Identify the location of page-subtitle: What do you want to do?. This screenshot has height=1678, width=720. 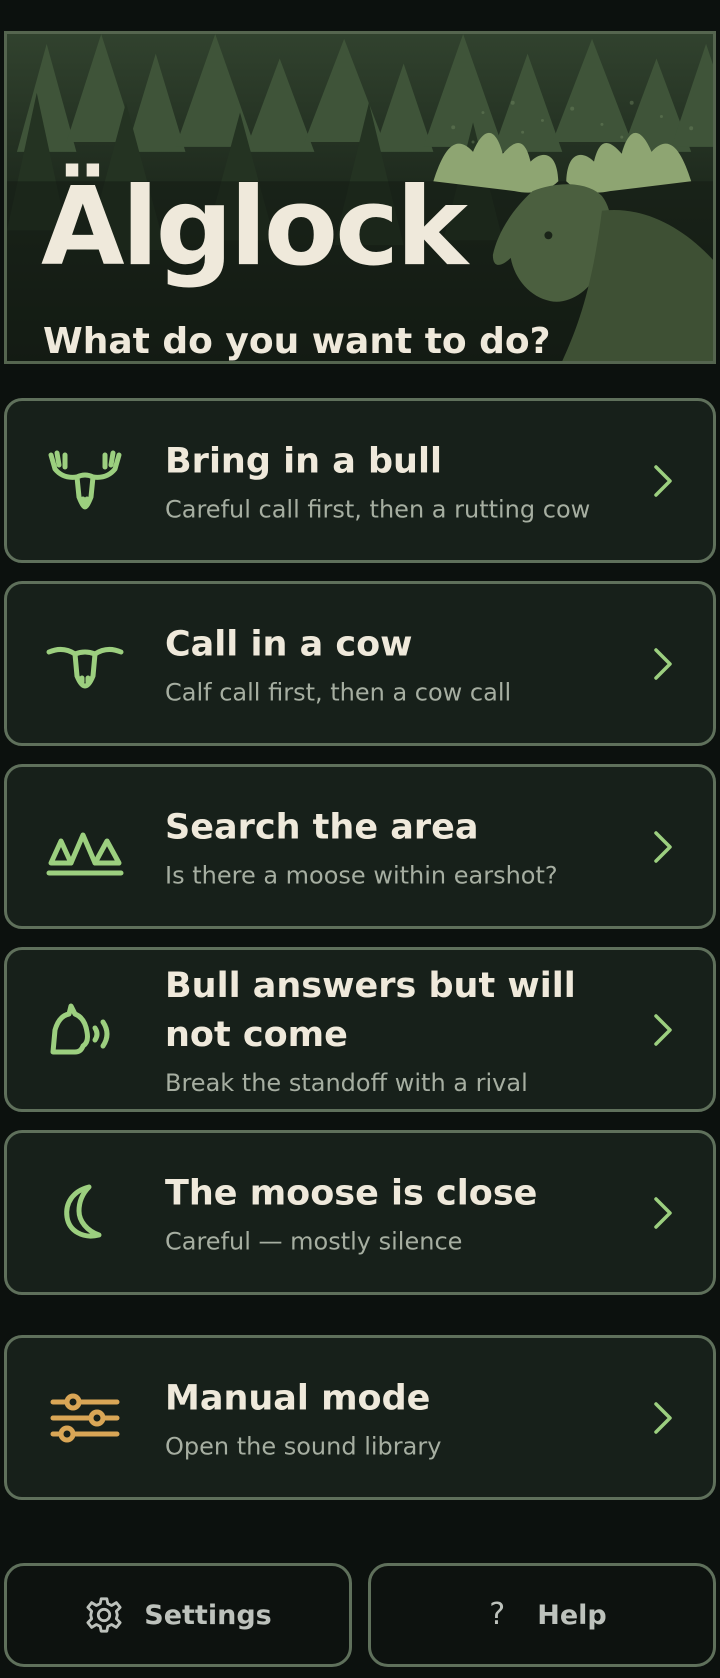
(297, 341).